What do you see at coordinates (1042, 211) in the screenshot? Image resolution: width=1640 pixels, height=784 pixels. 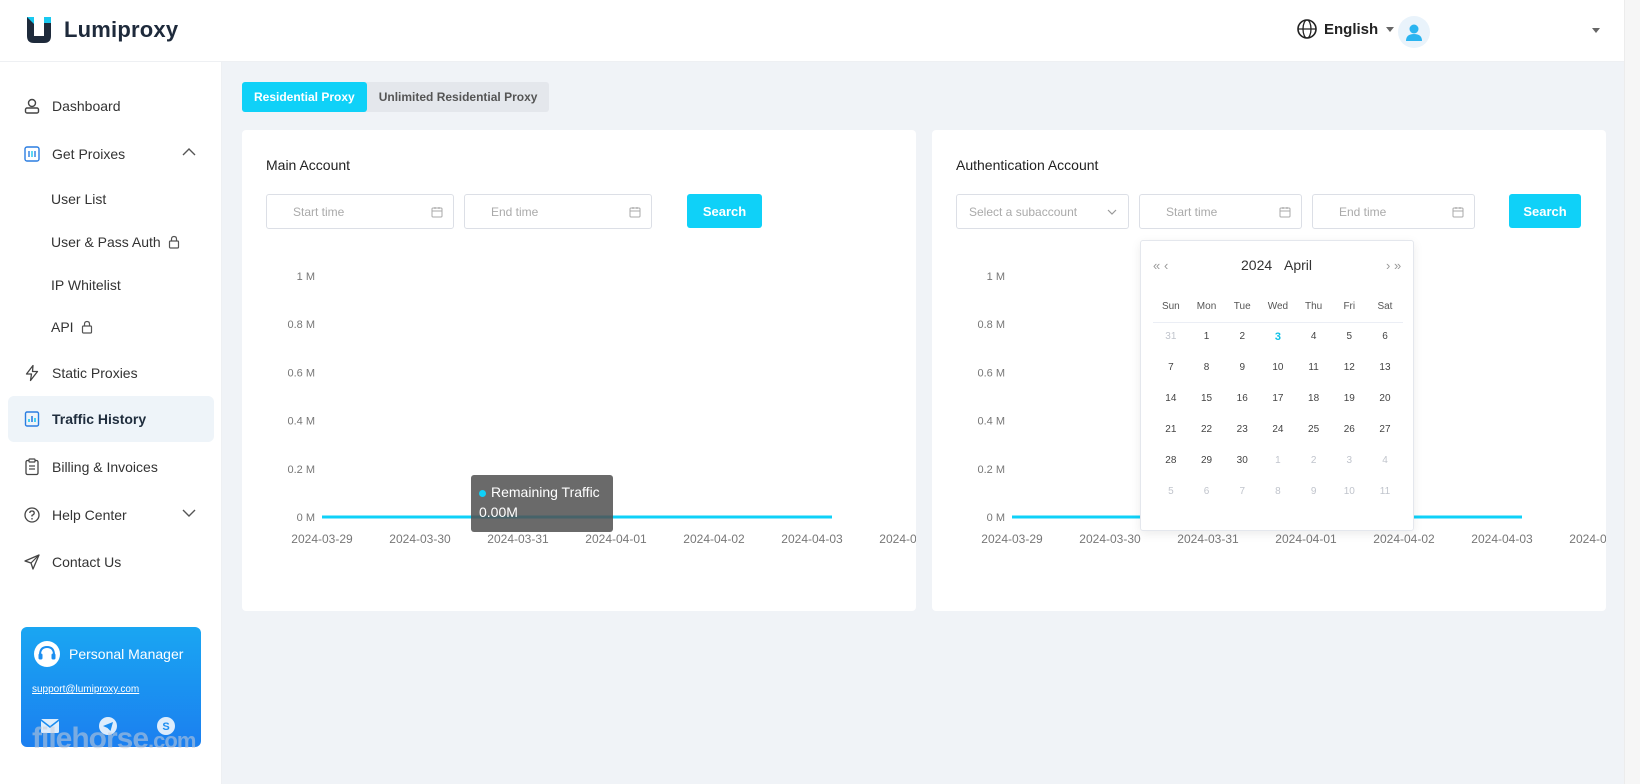 I see `subaccount-select: Select a subaccount` at bounding box center [1042, 211].